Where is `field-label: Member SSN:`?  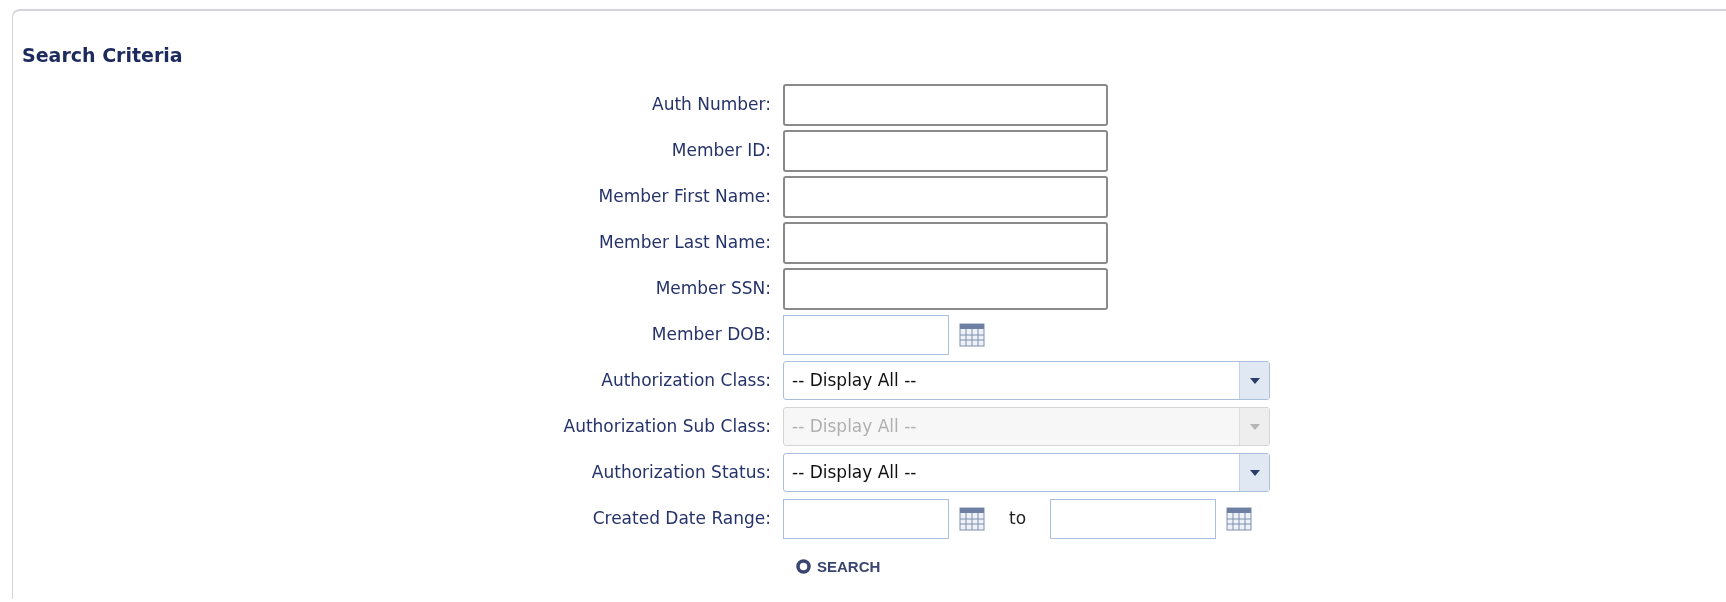
field-label: Member SSN: is located at coordinates (713, 287).